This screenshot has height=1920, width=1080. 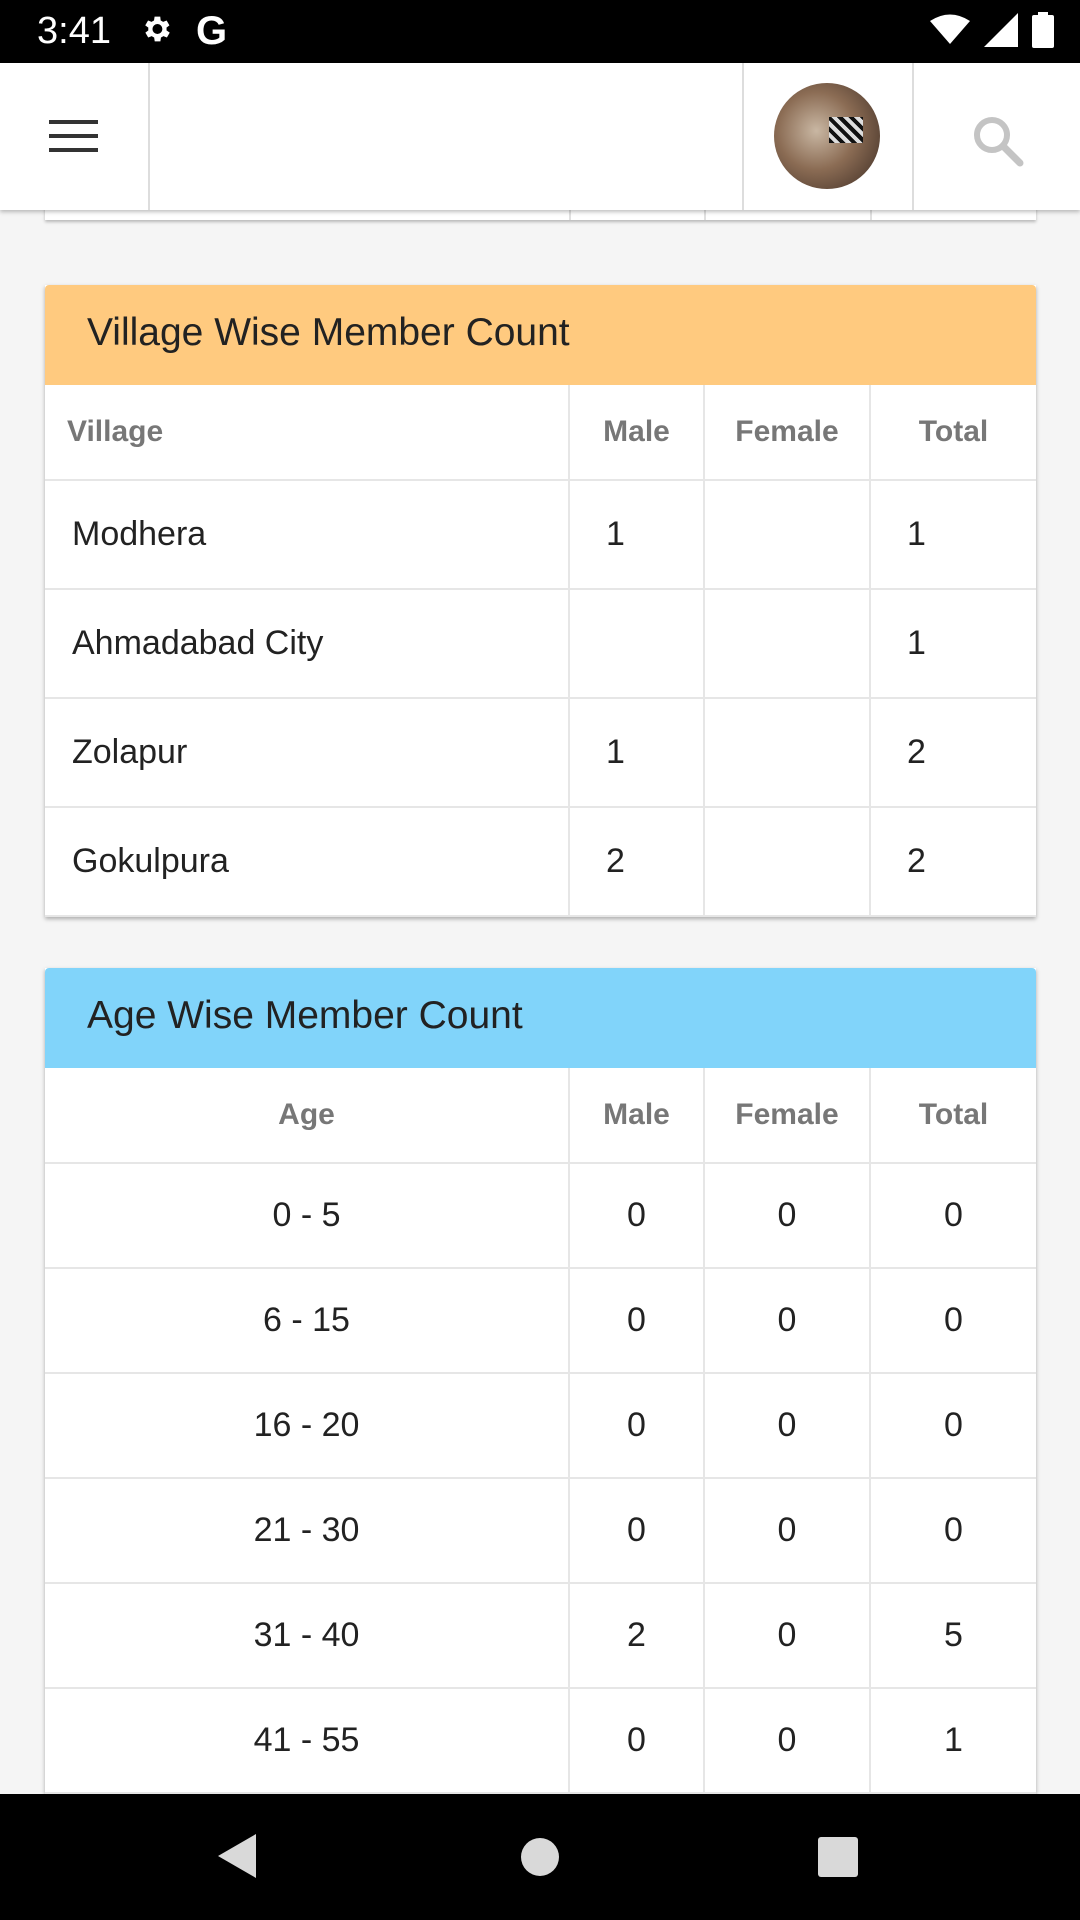 I want to click on table-row: Gokulpura 2 2, so click(x=540, y=861).